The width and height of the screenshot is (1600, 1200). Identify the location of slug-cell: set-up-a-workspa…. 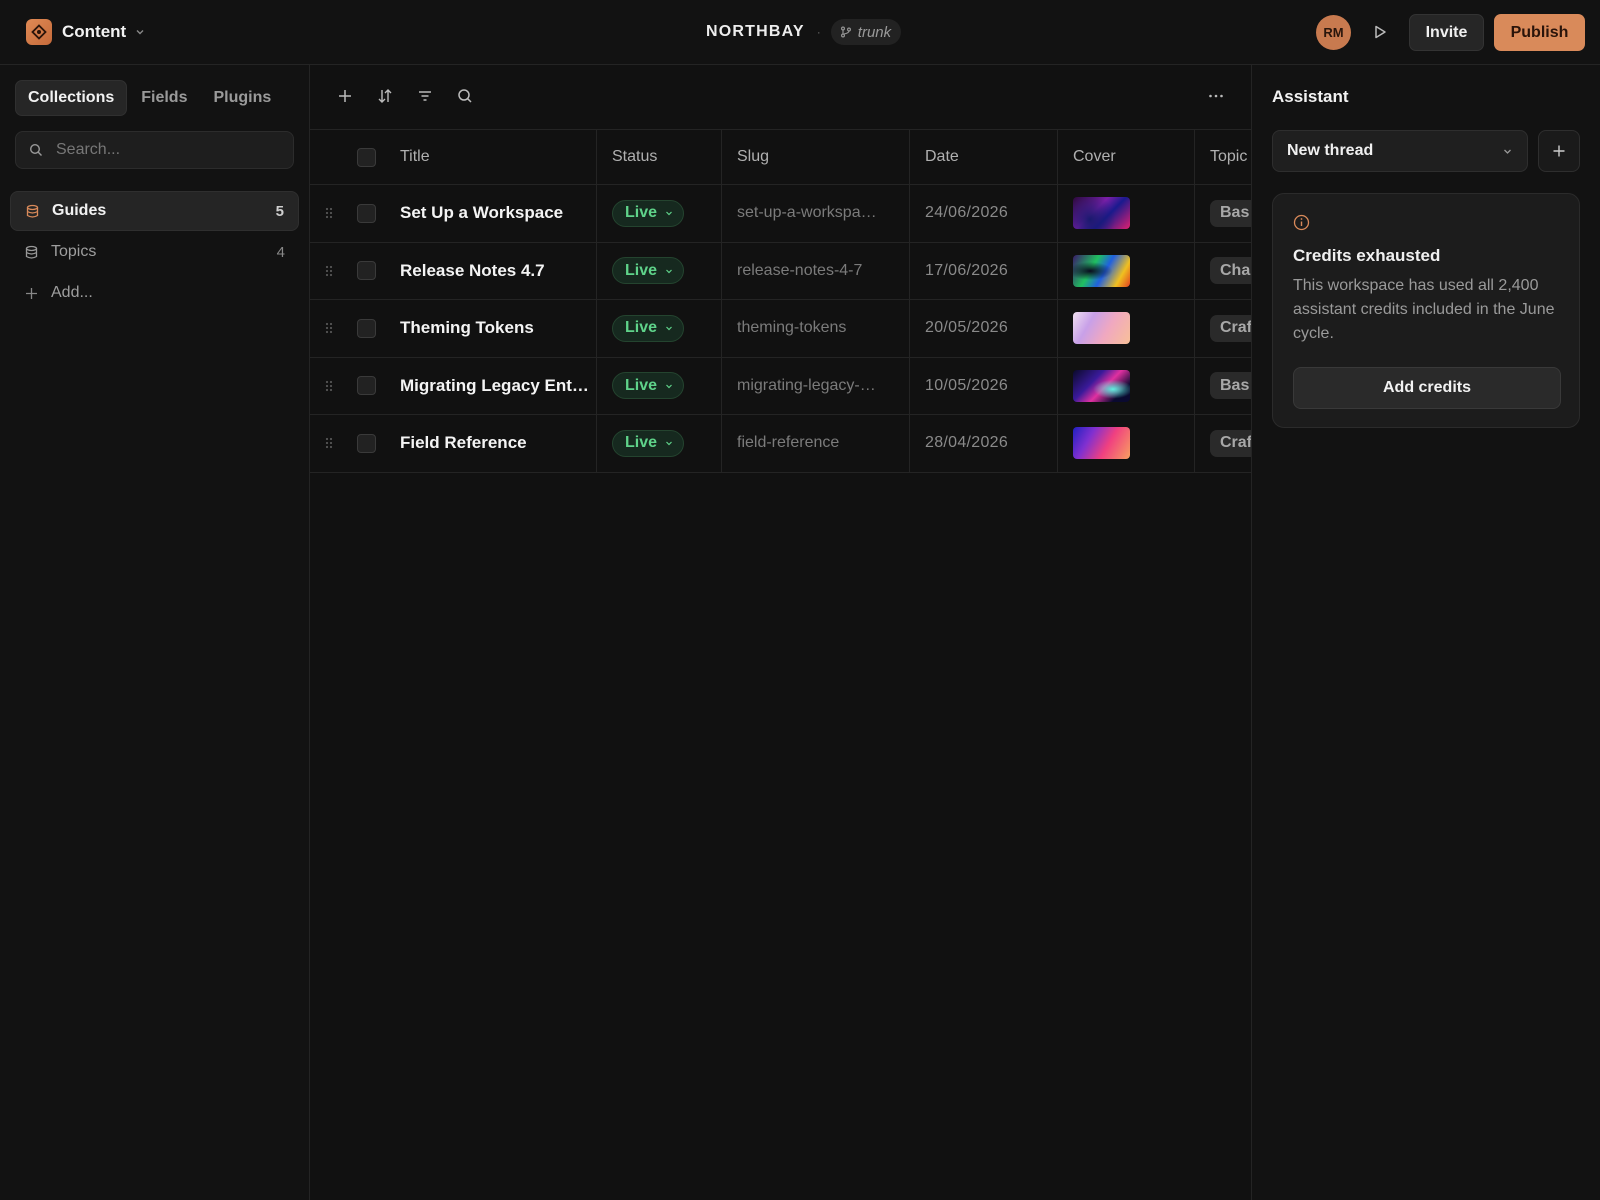
(815, 213).